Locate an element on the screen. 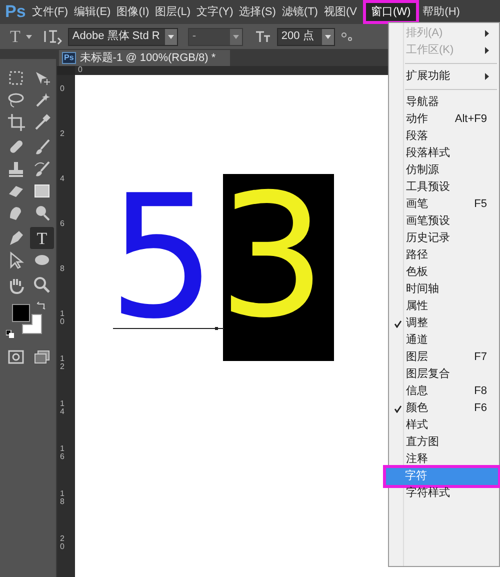 The height and width of the screenshot is (577, 500). ruler-label: 18 is located at coordinates (62, 498).